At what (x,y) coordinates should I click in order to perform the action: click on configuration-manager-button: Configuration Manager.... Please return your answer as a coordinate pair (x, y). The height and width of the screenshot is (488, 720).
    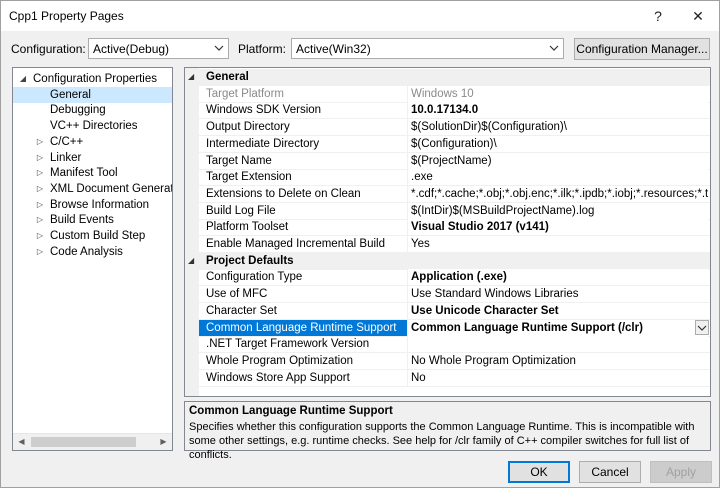
    Looking at the image, I should click on (642, 49).